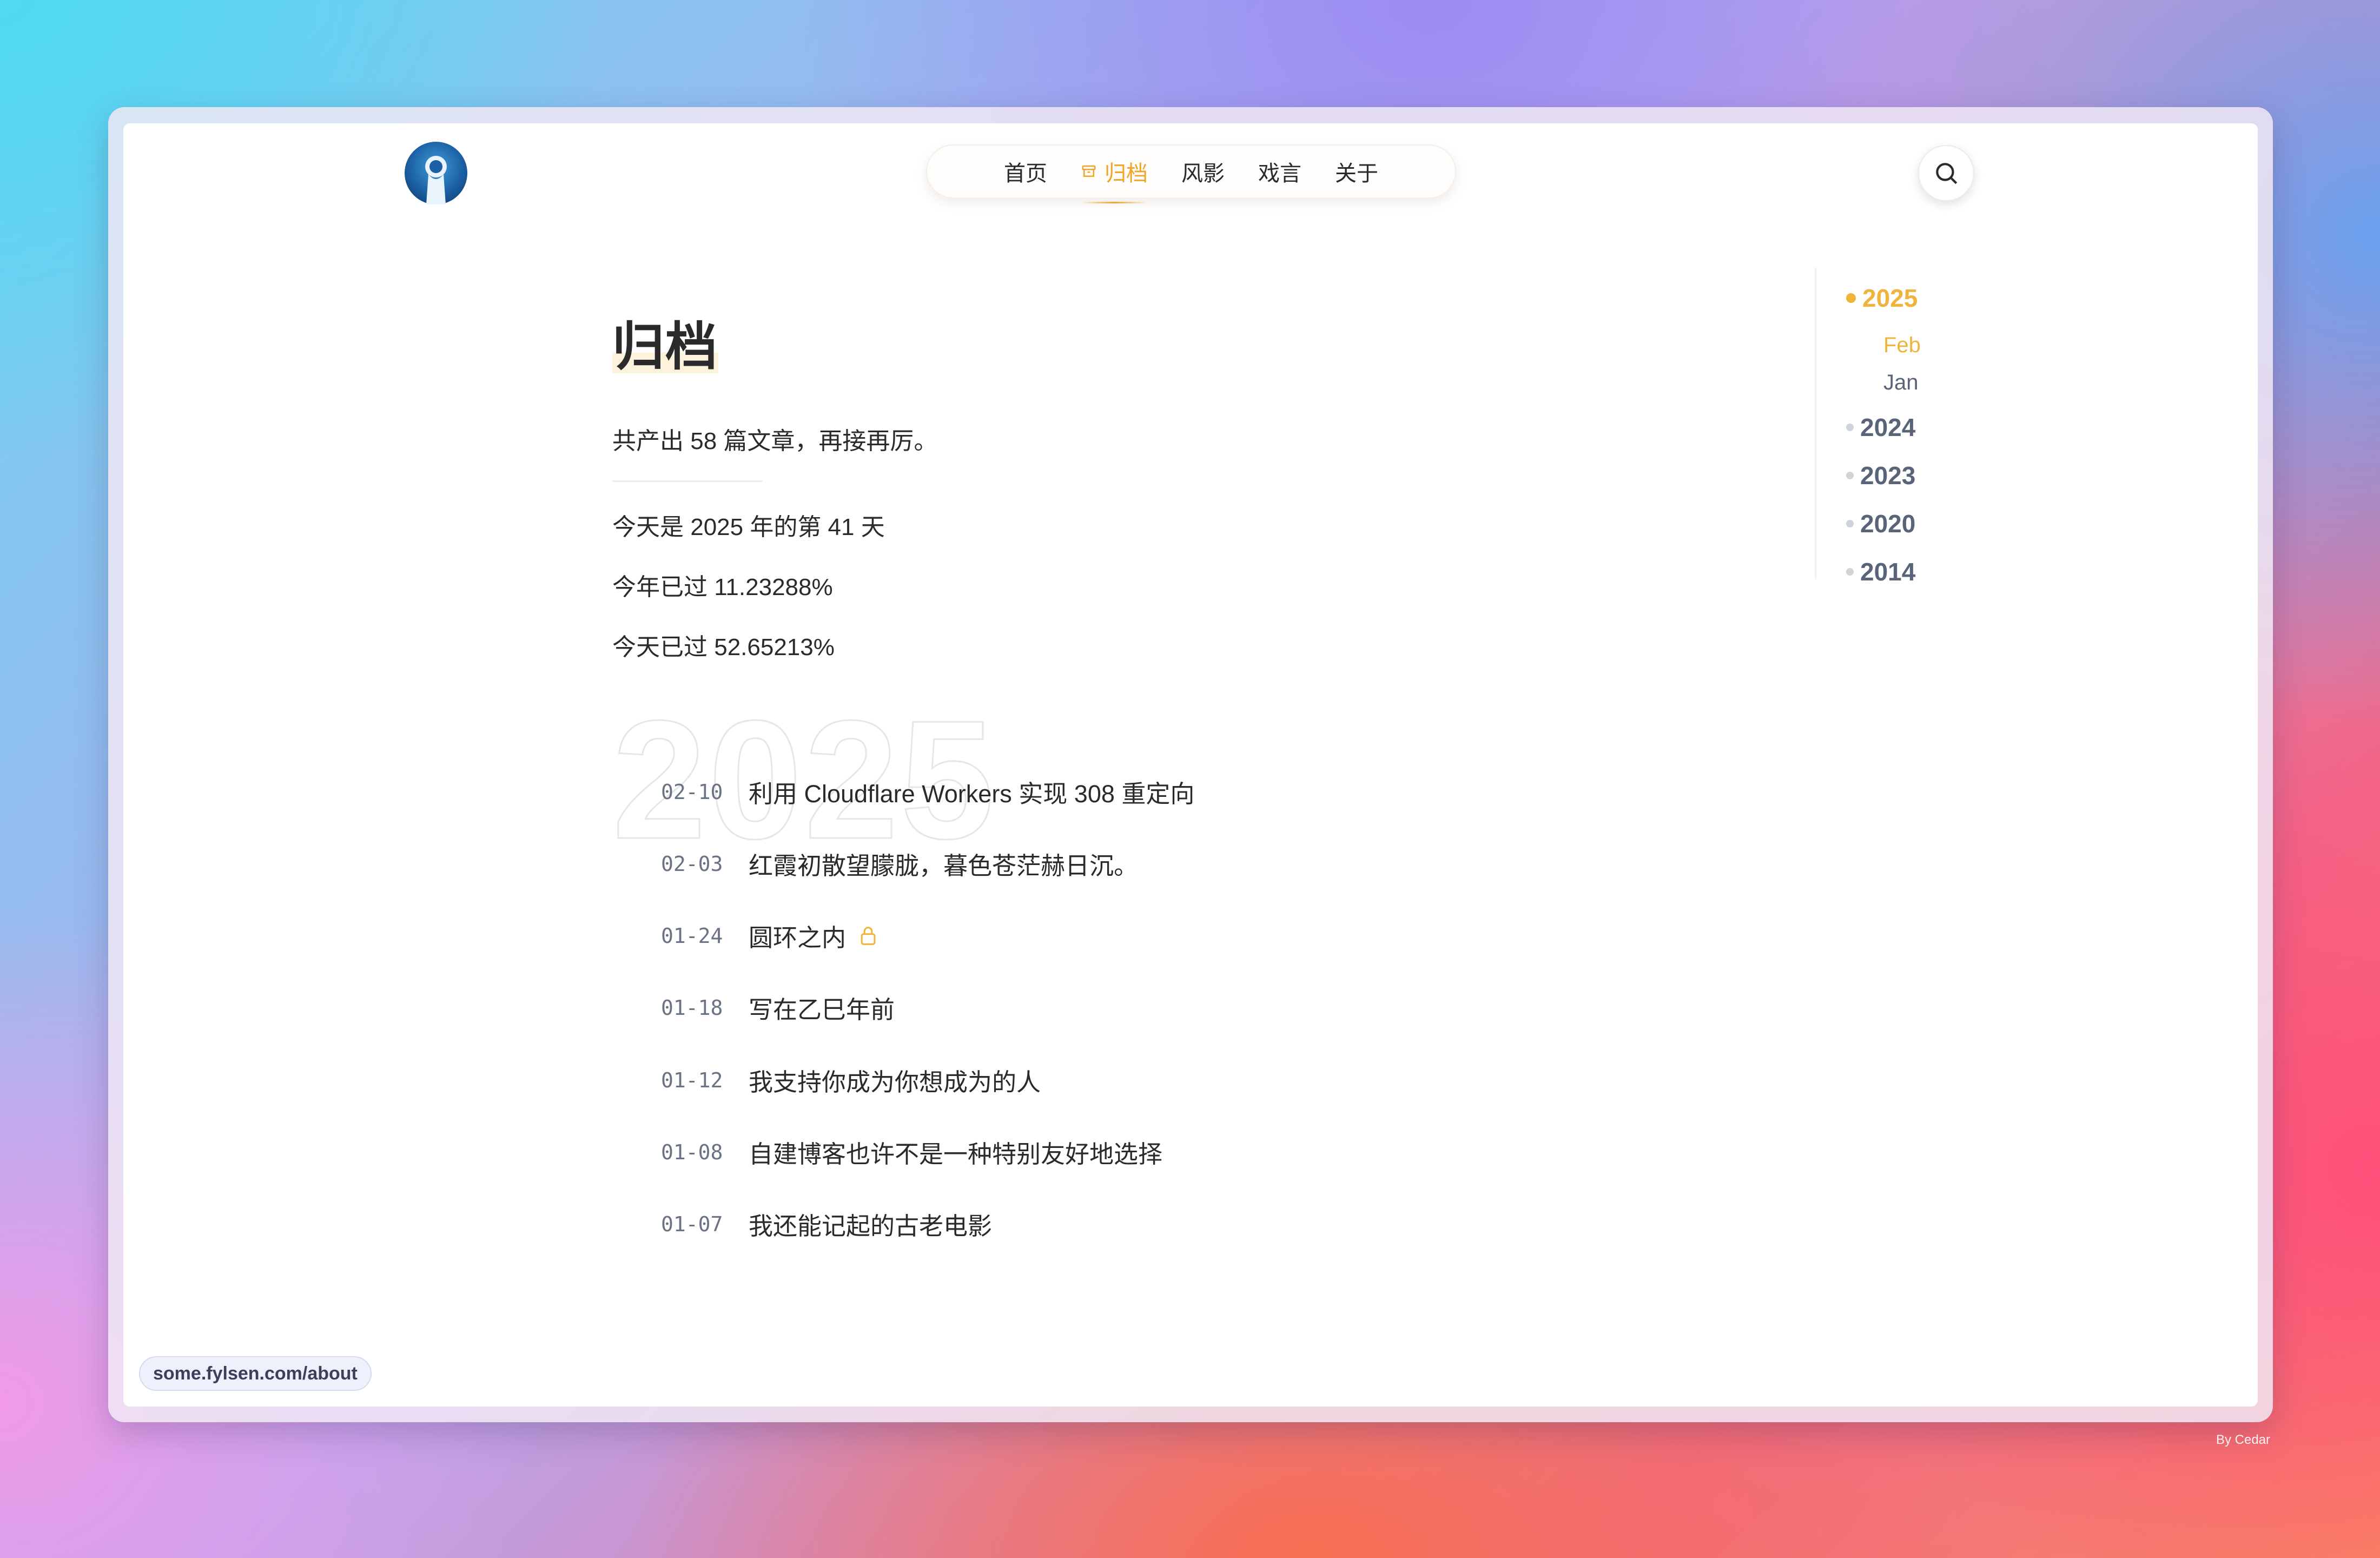  I want to click on nav-home: 首页, so click(1025, 171).